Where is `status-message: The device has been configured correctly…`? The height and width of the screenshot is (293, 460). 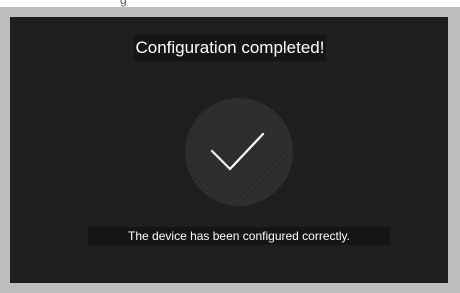 status-message: The device has been configured correctly… is located at coordinates (239, 236).